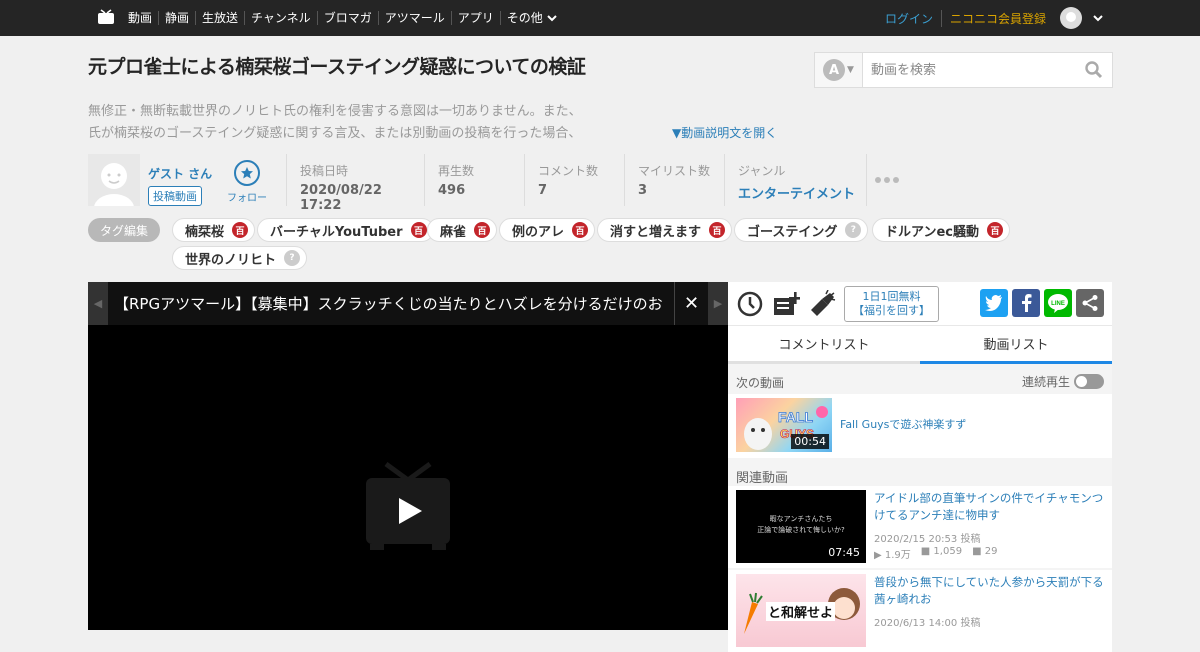  Describe the element at coordinates (140, 18) in the screenshot. I see `nav-item-video: 動画` at that location.